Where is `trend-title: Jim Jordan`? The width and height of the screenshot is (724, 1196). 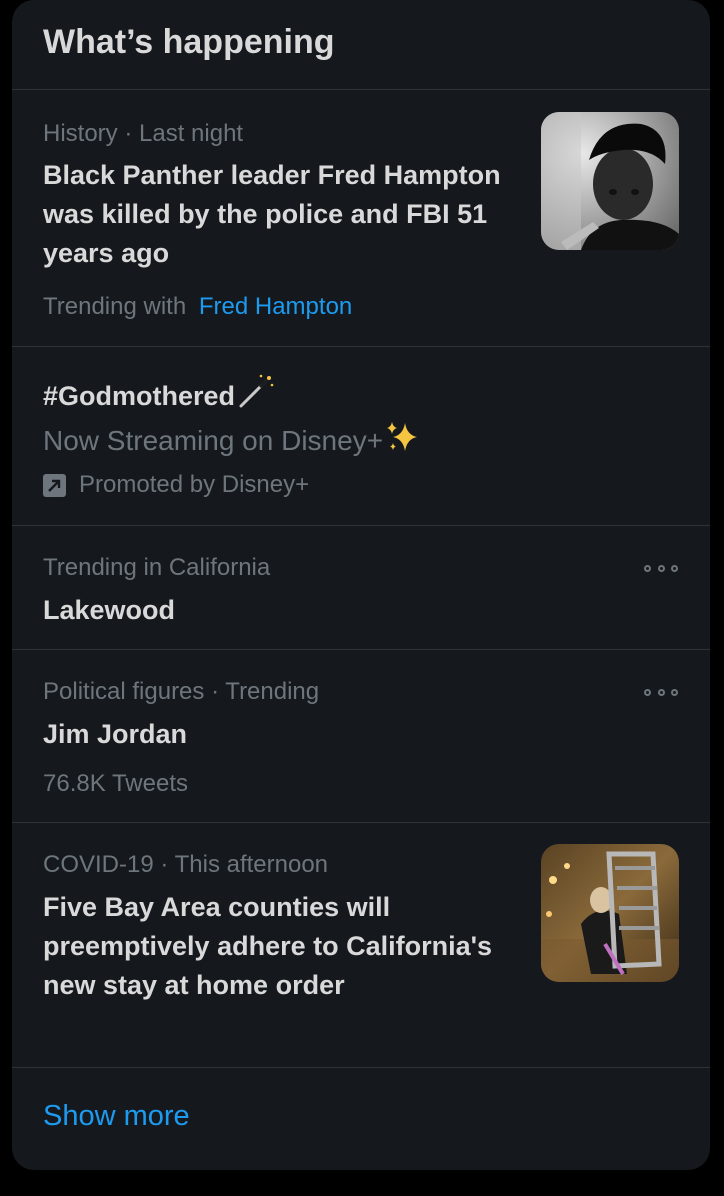
trend-title: Jim Jordan is located at coordinates (115, 734).